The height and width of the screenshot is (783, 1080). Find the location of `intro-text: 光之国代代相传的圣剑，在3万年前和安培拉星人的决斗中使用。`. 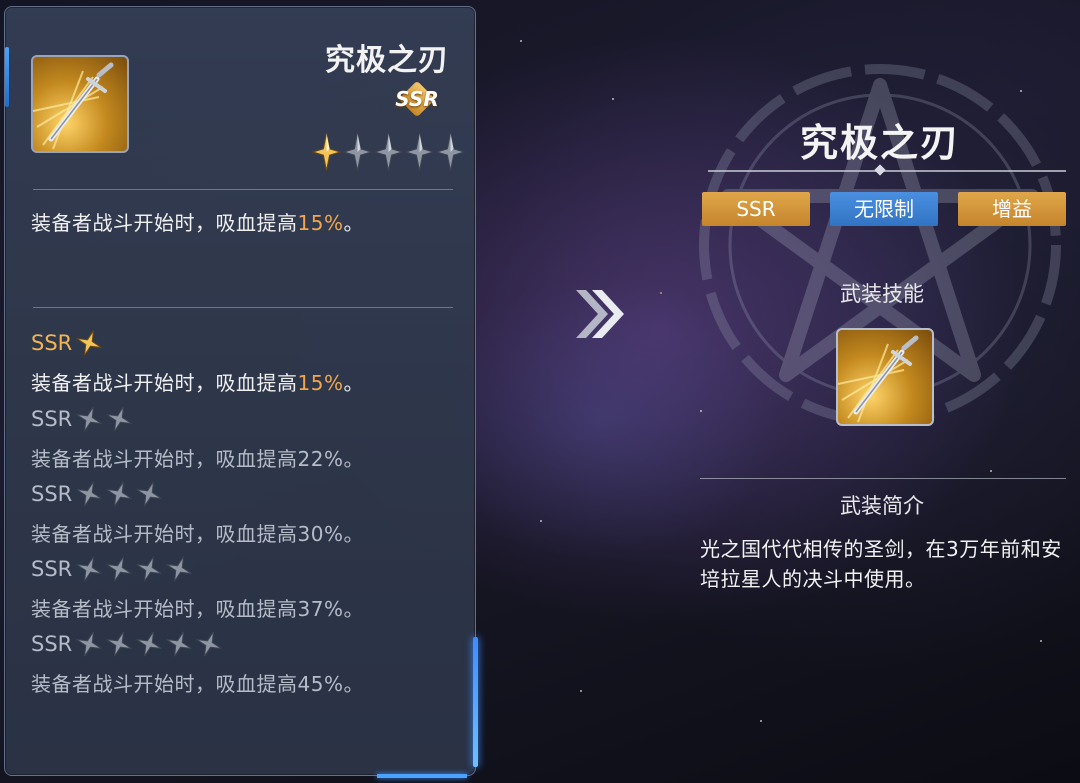

intro-text: 光之国代代相传的圣剑，在3万年前和安培拉星人的决斗中使用。 is located at coordinates (881, 564).